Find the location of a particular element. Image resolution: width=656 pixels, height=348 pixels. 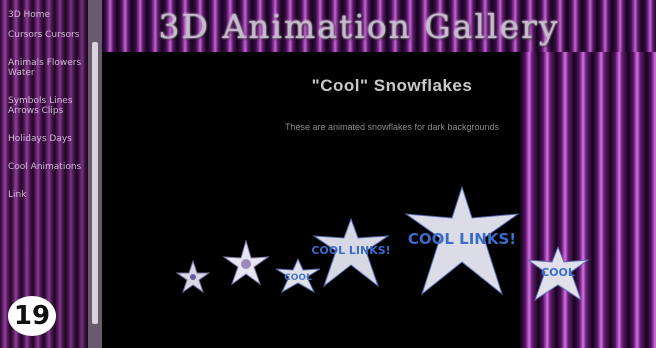

frame-scrollbar-thumb is located at coordinates (95, 183).